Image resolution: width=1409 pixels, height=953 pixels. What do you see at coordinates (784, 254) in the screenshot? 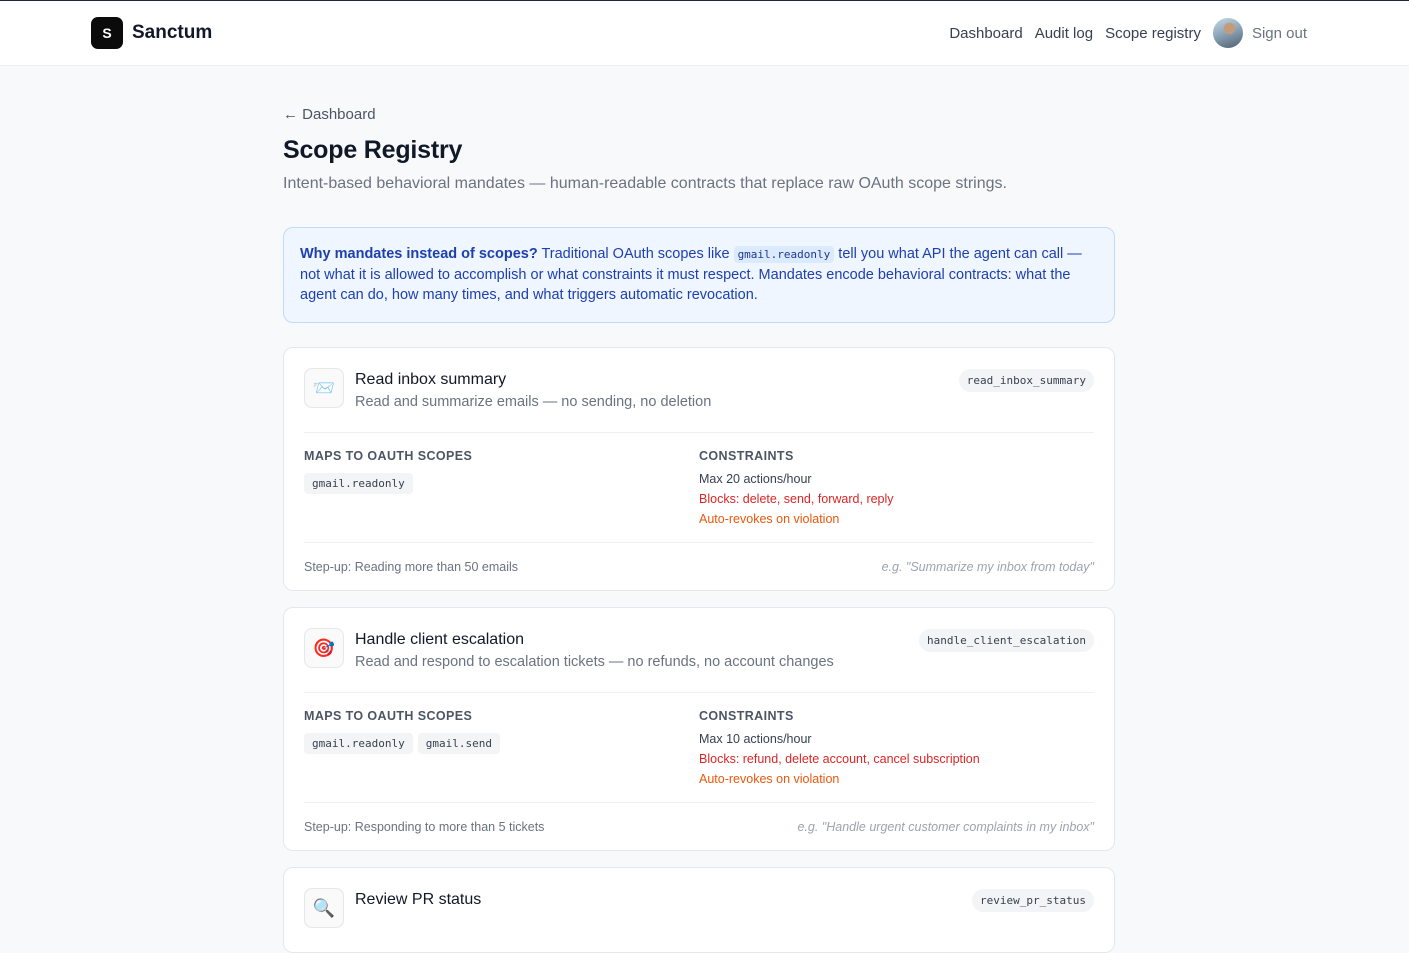
I see `info-inline-code: gmail.readonly` at bounding box center [784, 254].